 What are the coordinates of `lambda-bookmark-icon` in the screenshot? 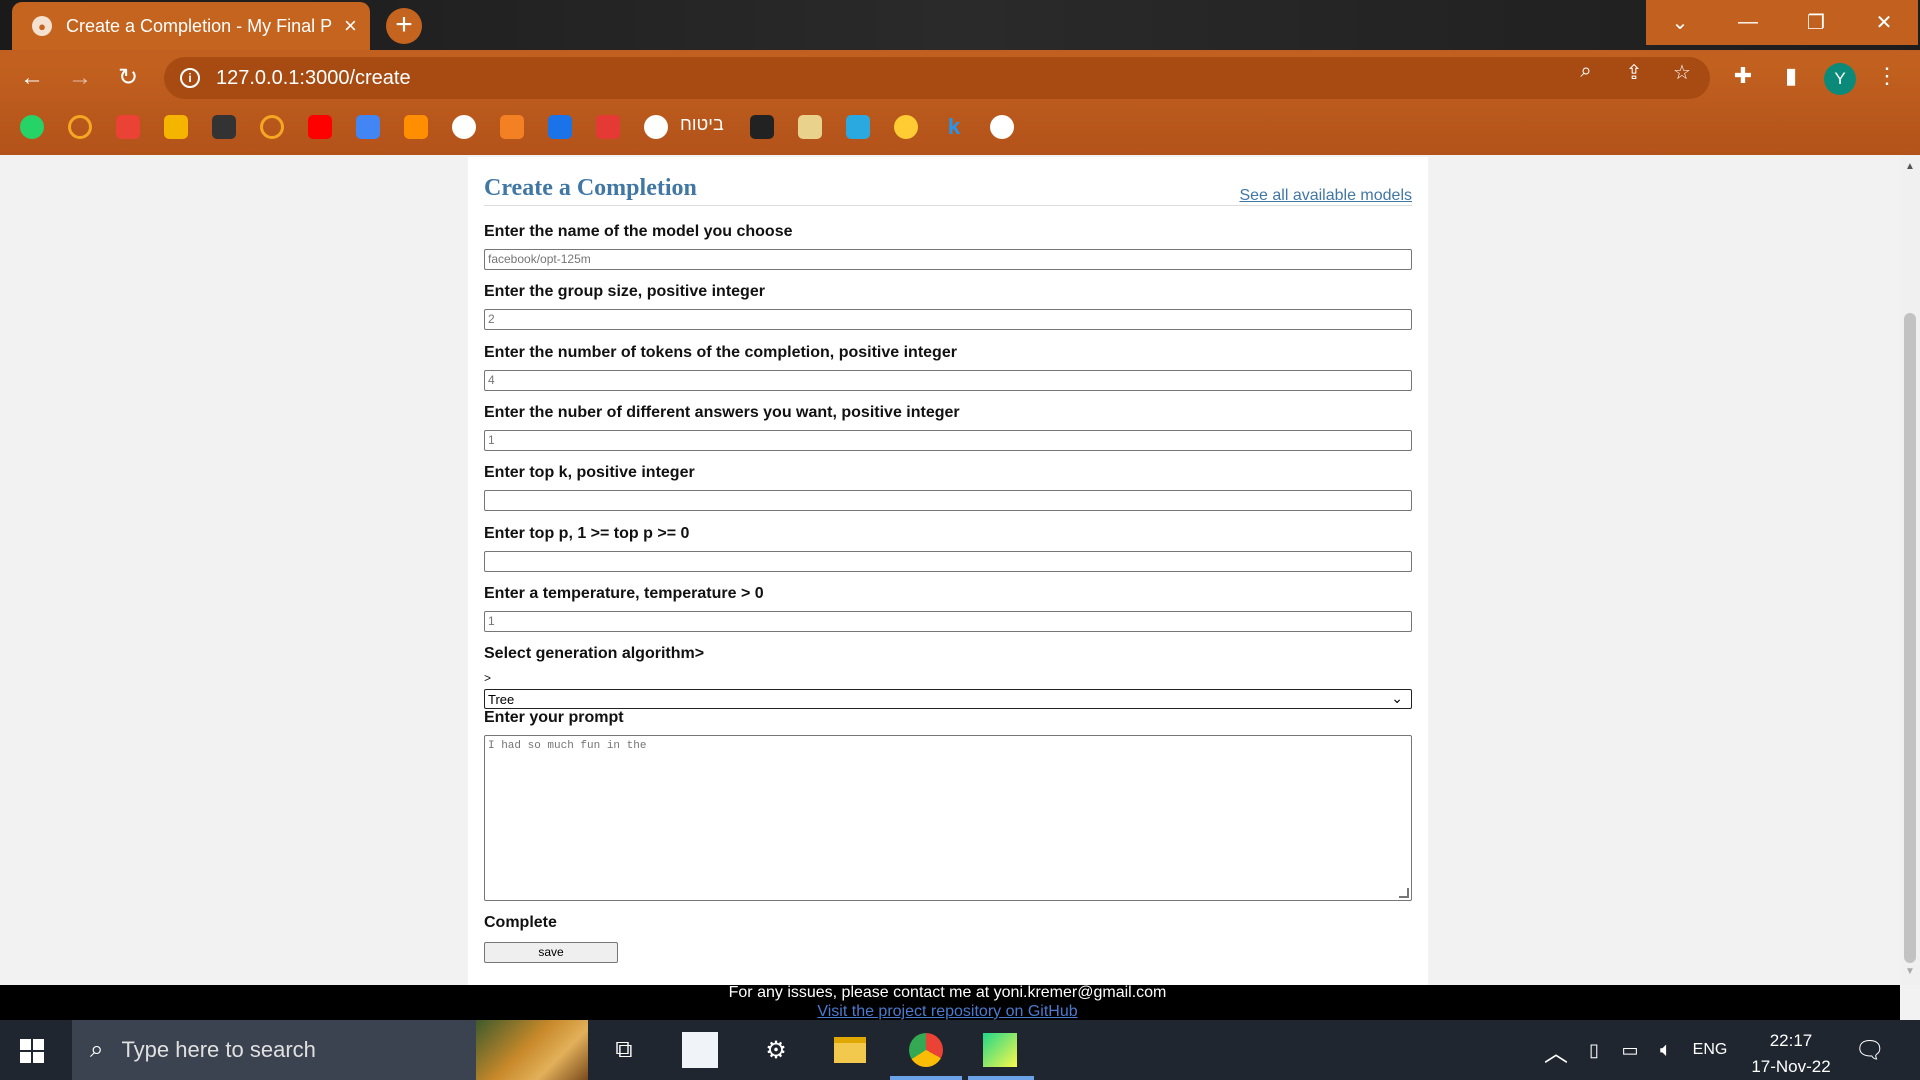 It's located at (762, 127).